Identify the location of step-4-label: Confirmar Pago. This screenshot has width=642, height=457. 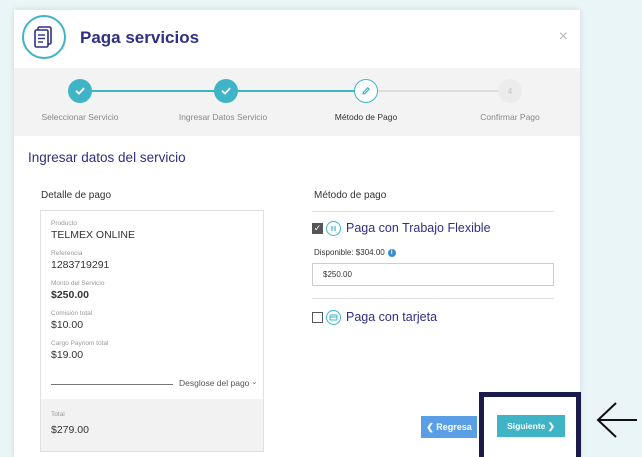
(510, 117).